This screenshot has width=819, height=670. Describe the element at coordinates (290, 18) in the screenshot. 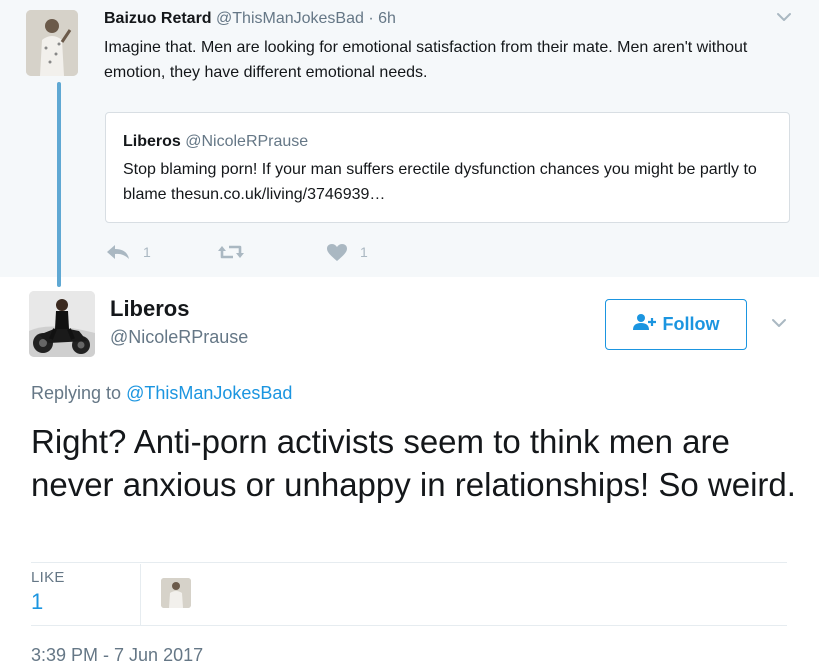

I see `parent-author-handle: @ThisManJokesBad` at that location.